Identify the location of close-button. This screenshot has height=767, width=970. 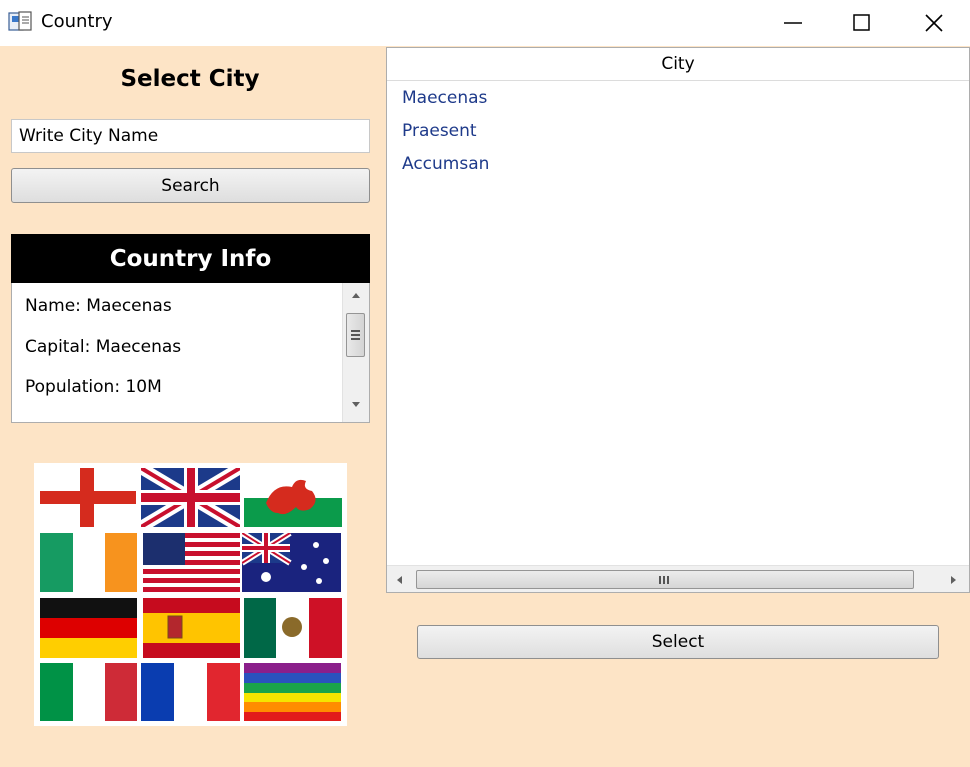
(934, 23).